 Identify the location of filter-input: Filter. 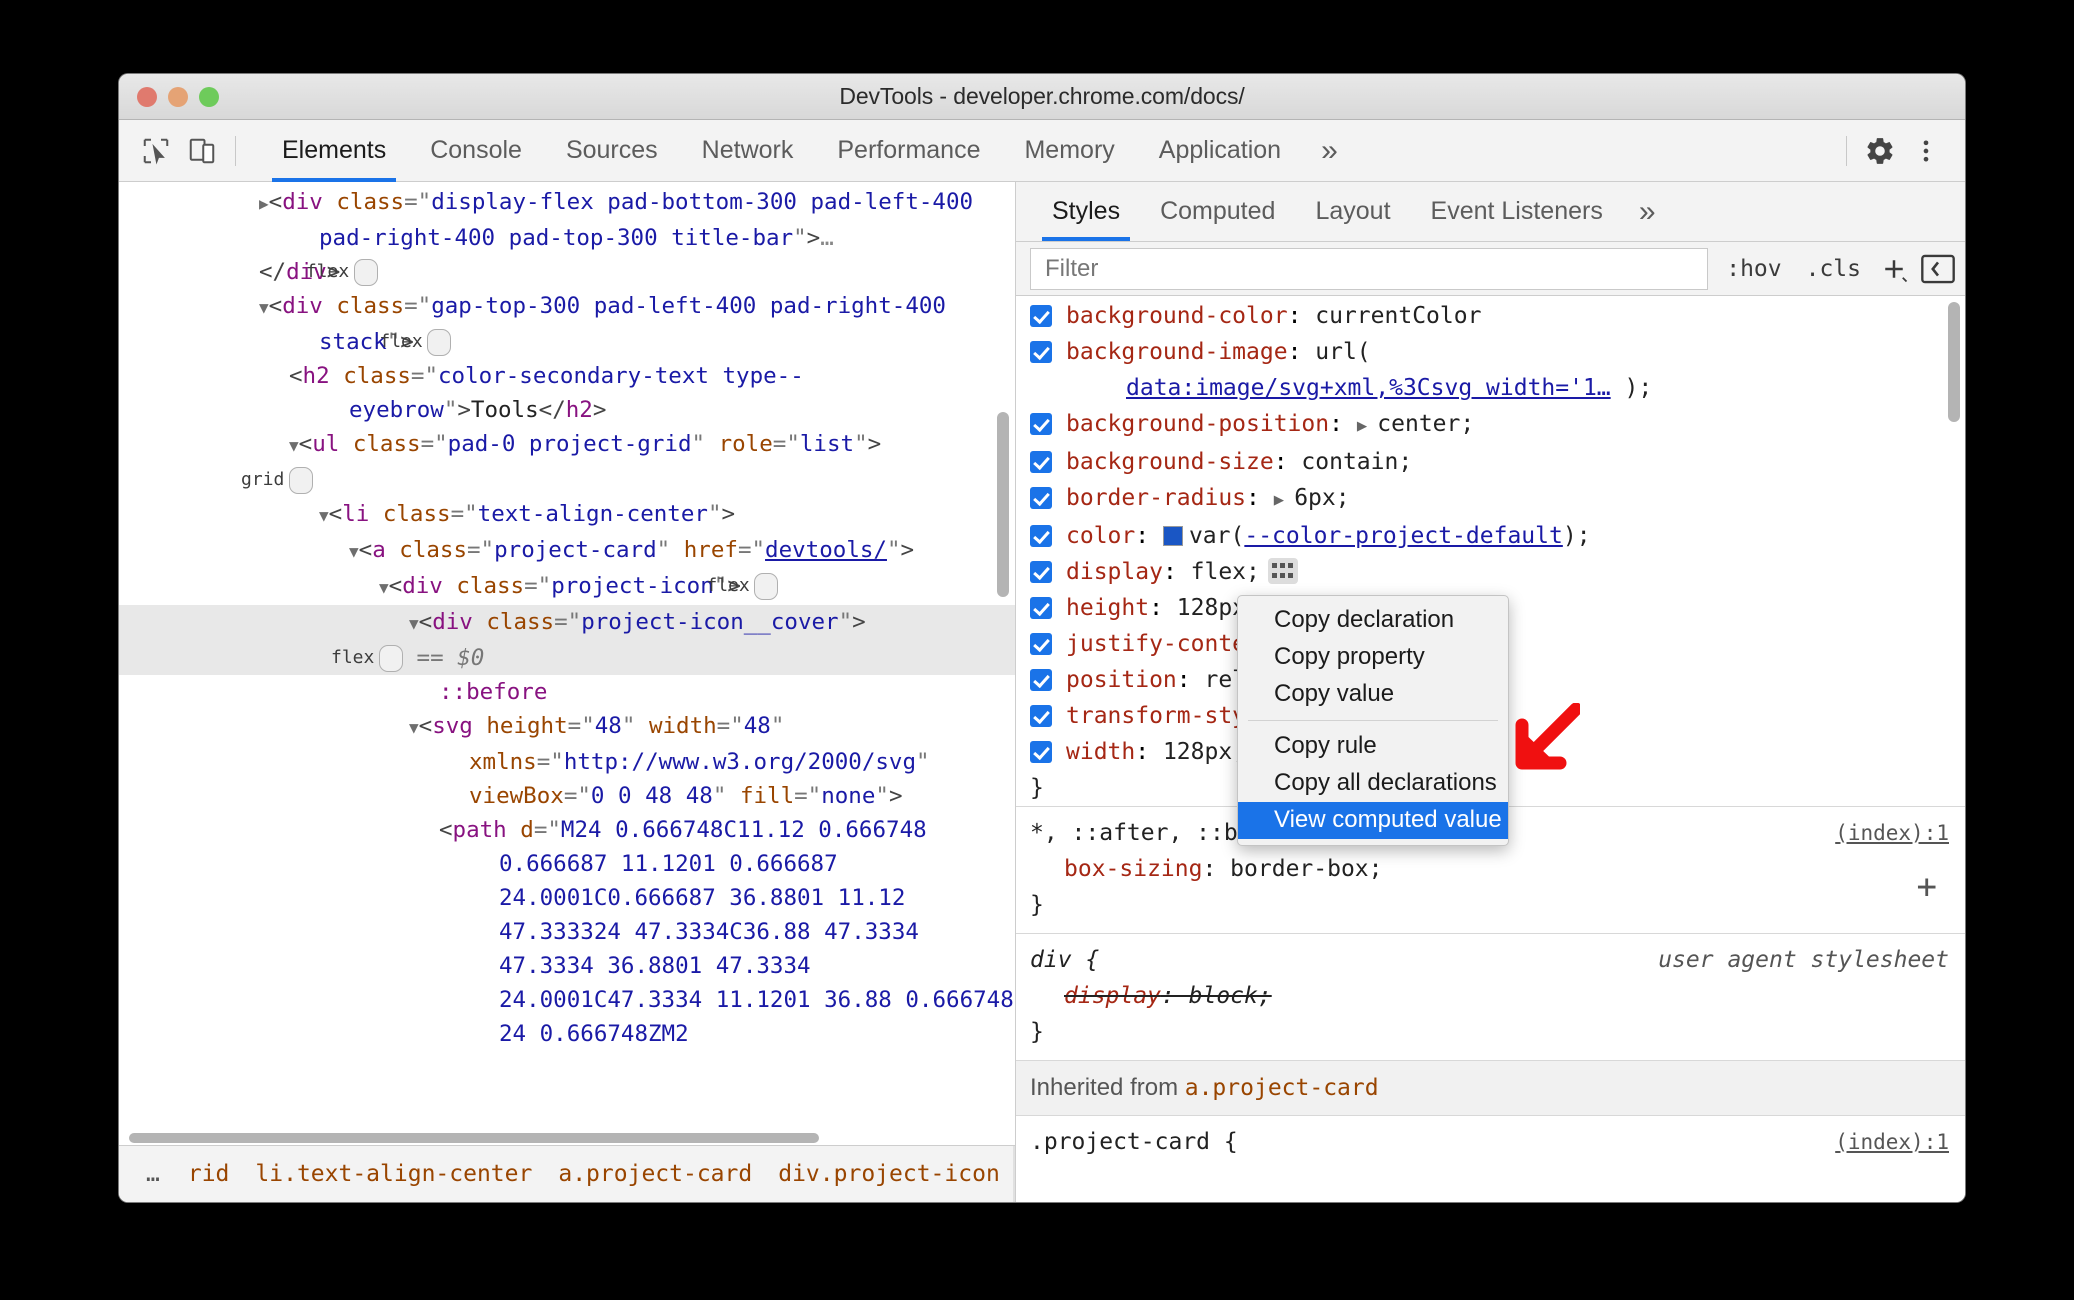
(1369, 268).